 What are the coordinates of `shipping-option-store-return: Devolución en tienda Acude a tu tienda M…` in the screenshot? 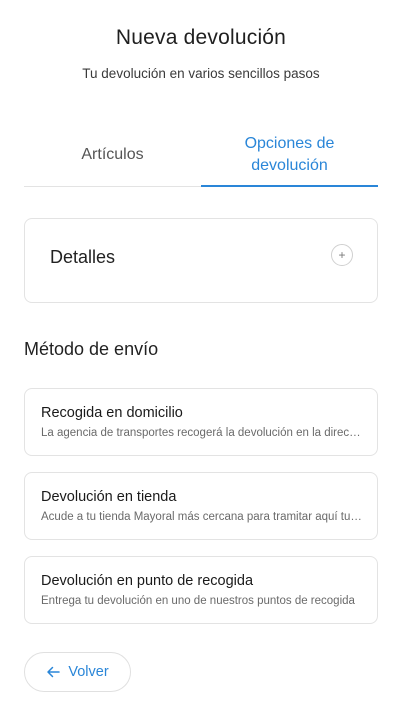 It's located at (201, 506).